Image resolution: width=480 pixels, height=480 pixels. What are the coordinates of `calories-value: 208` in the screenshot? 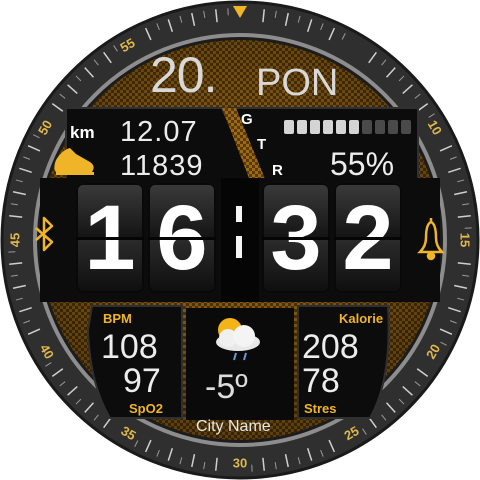 It's located at (330, 347).